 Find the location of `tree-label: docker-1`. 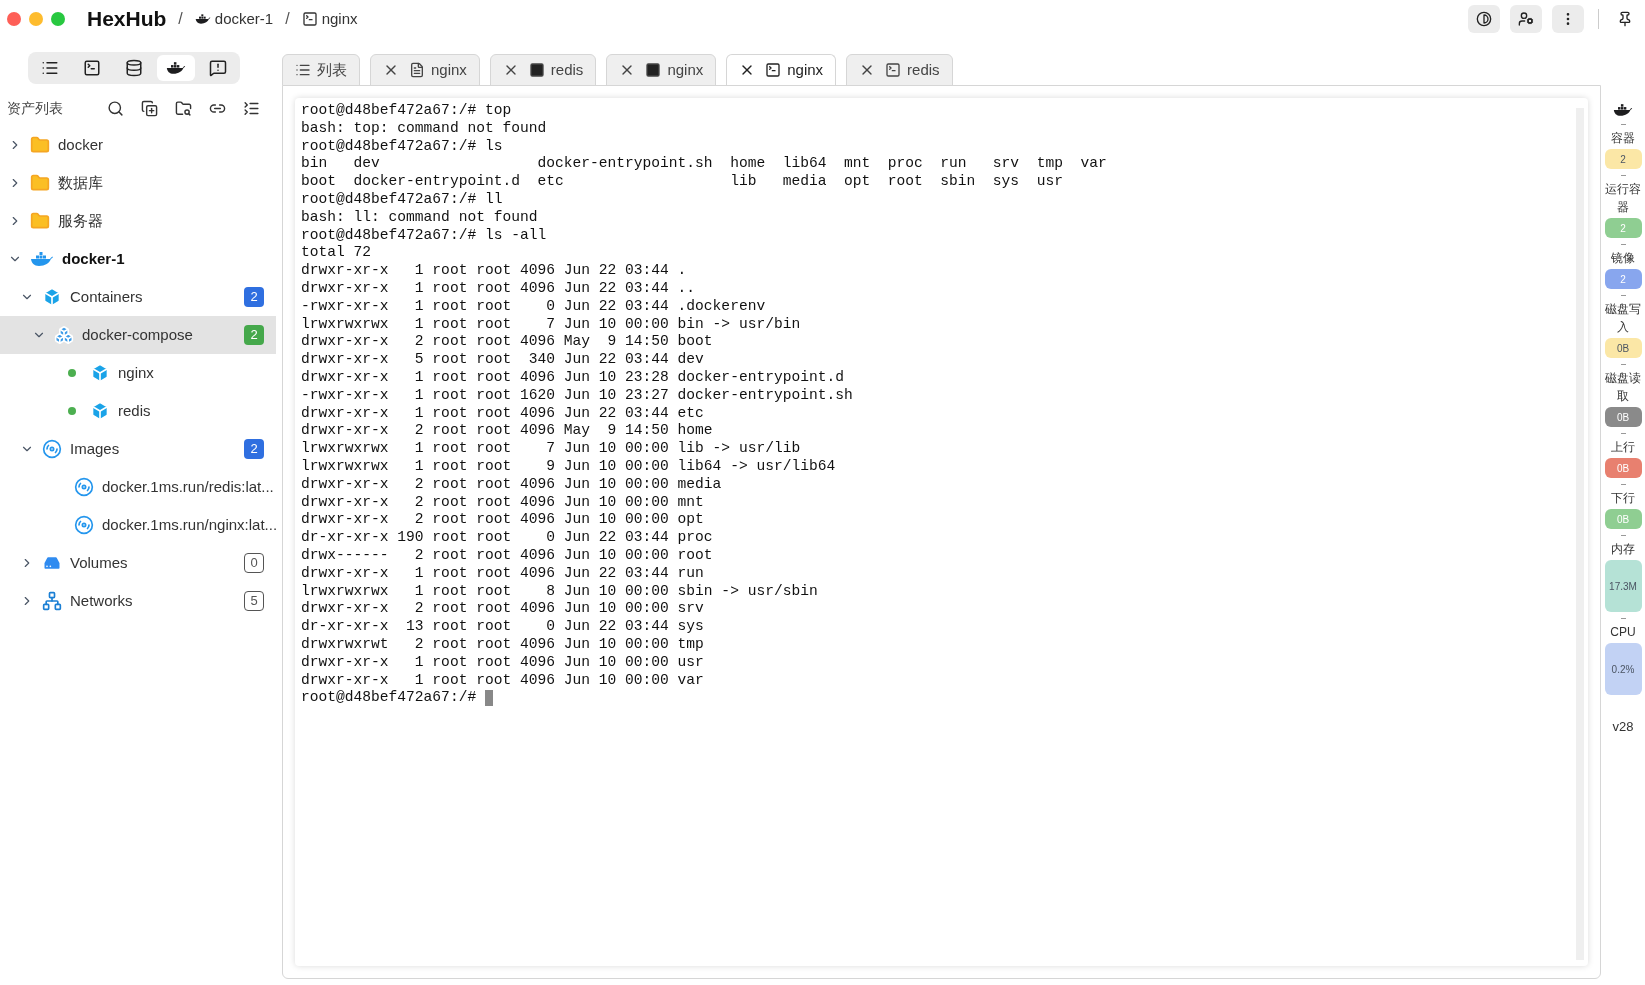

tree-label: docker-1 is located at coordinates (94, 258).